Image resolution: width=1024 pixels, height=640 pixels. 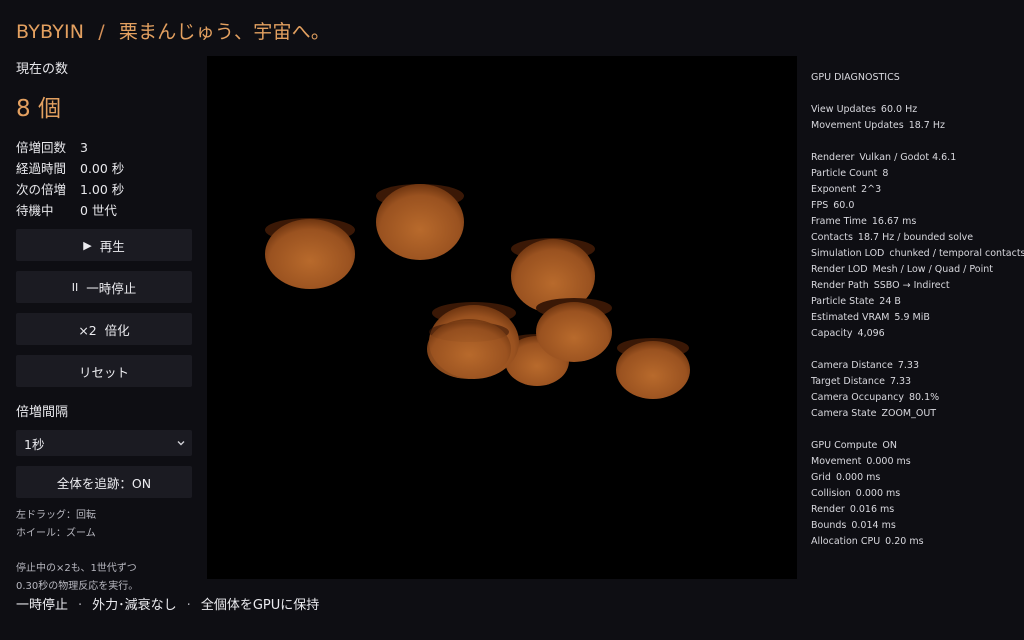 I want to click on diagnostics-row: Movement 0.000 ms, so click(x=913, y=462).